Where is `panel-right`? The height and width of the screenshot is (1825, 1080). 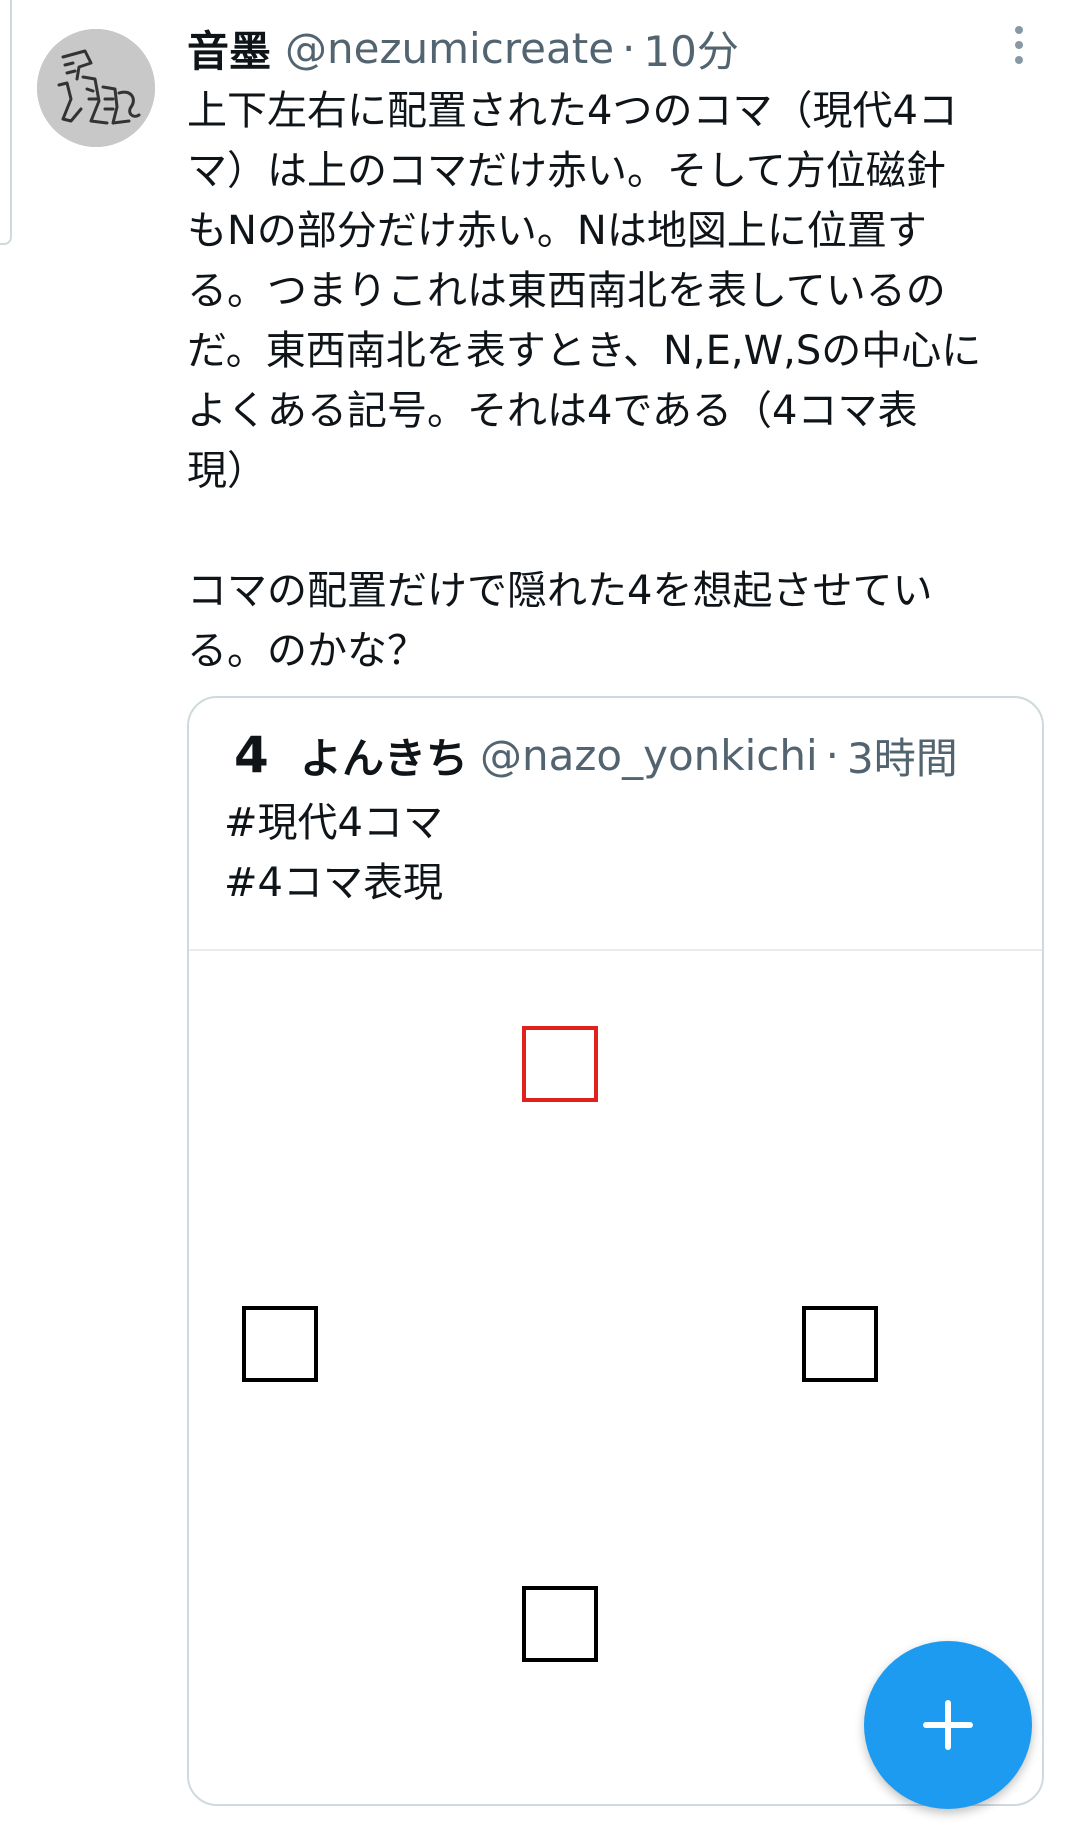
panel-right is located at coordinates (840, 1344).